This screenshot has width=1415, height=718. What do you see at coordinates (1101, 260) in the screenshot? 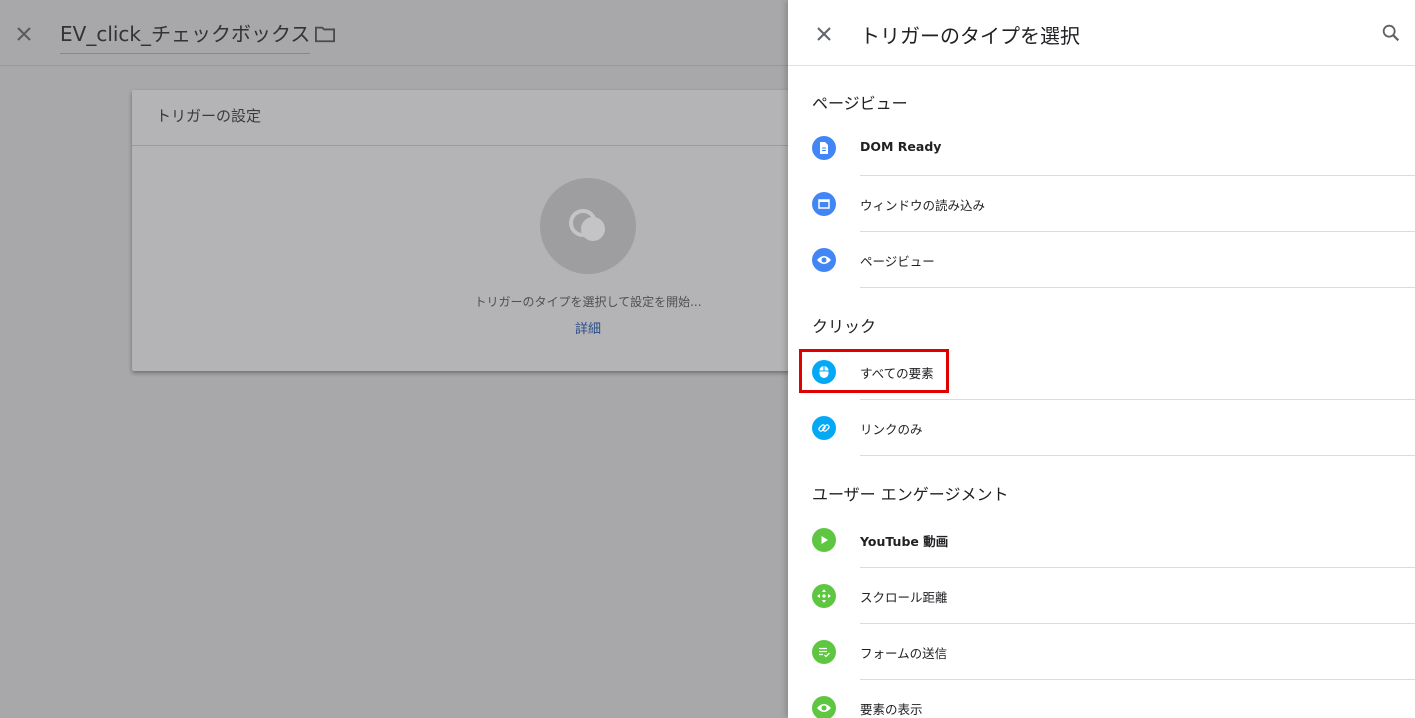
I see `trigger-item-page-view: ページビュー` at bounding box center [1101, 260].